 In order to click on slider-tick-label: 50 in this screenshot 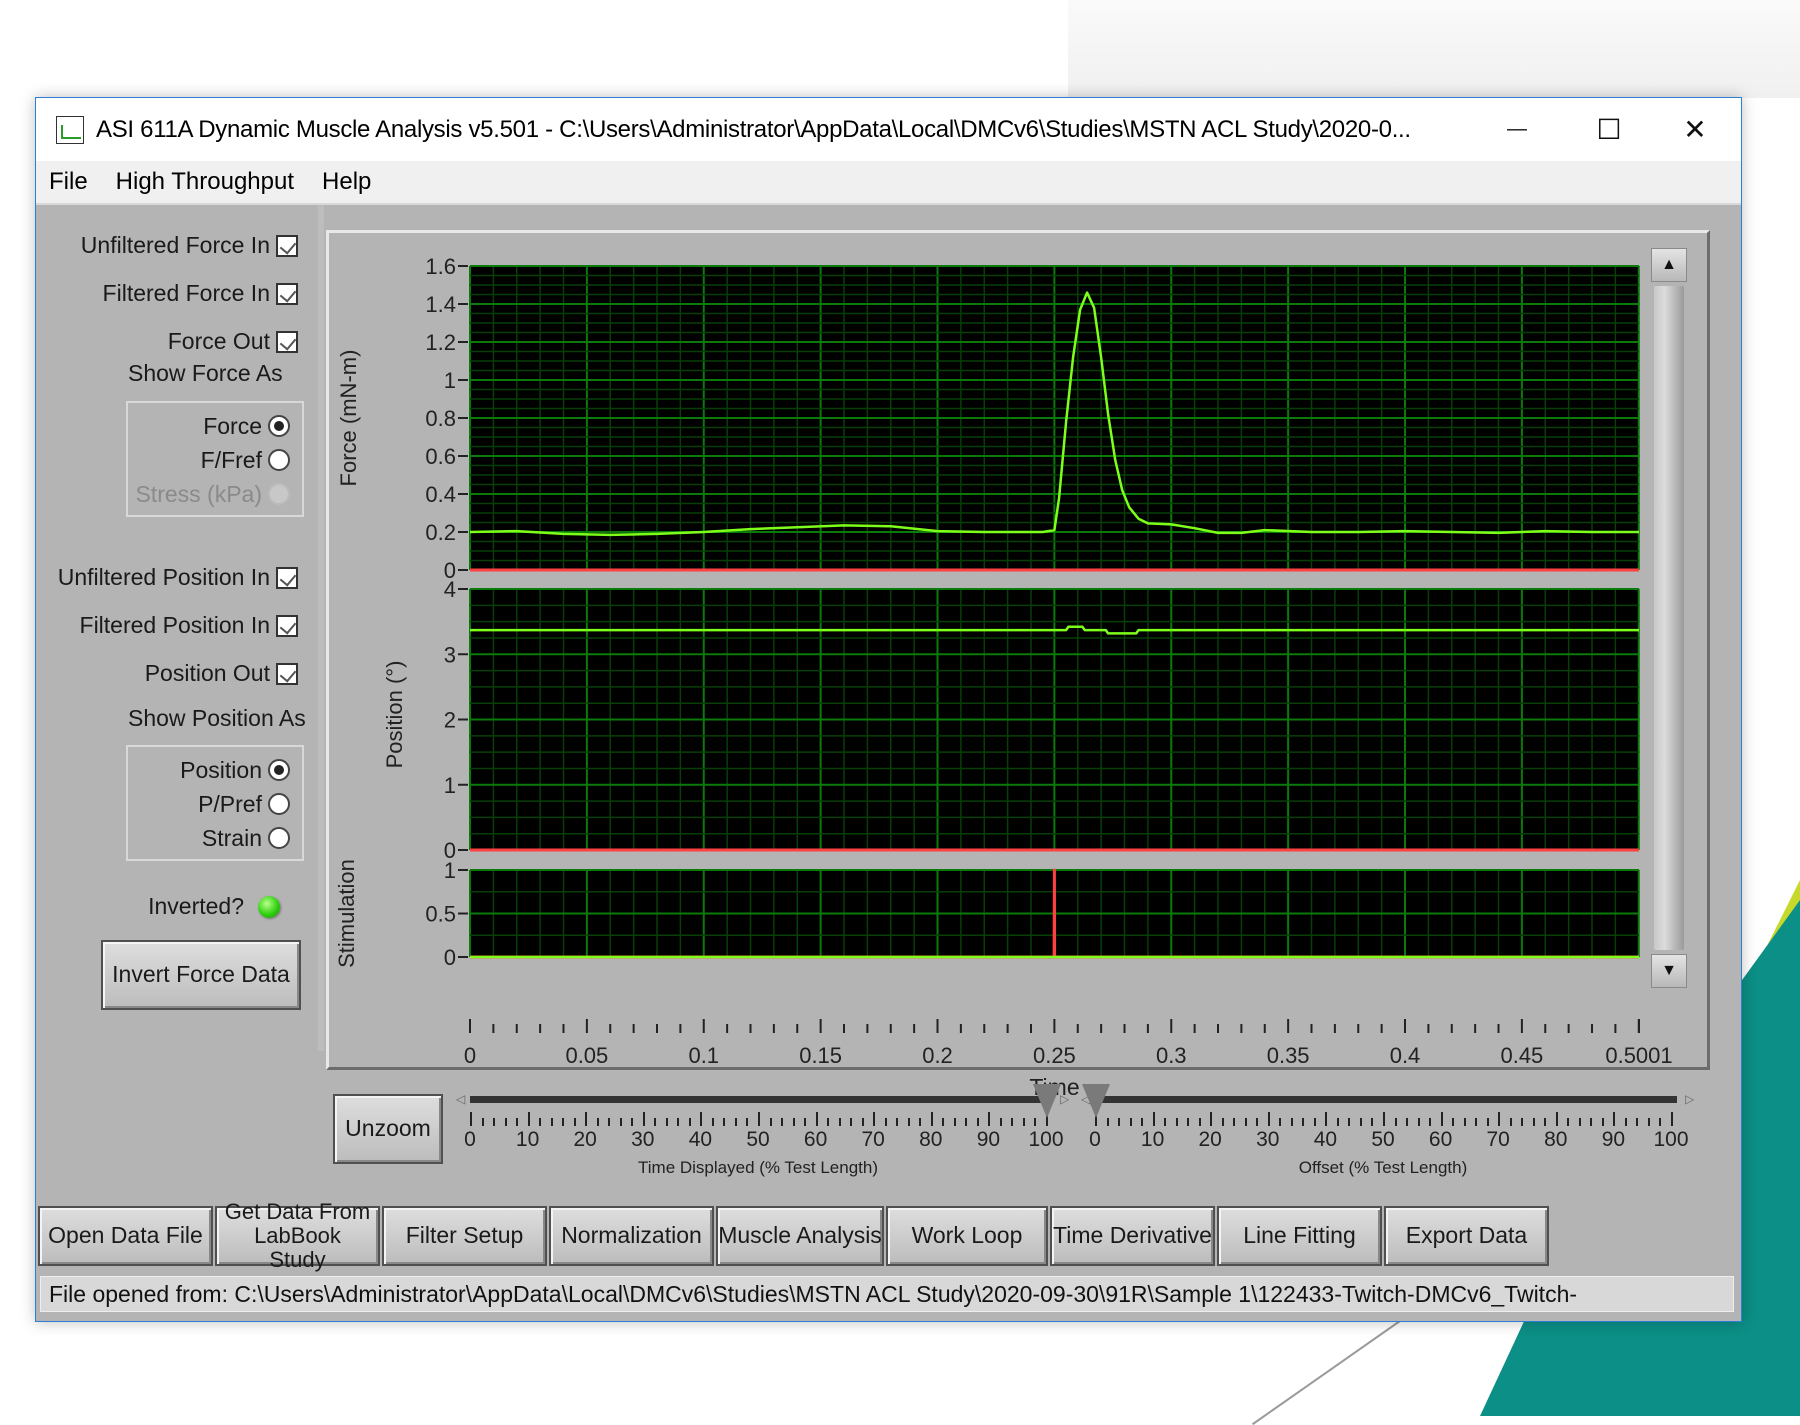, I will do `click(1383, 1139)`.